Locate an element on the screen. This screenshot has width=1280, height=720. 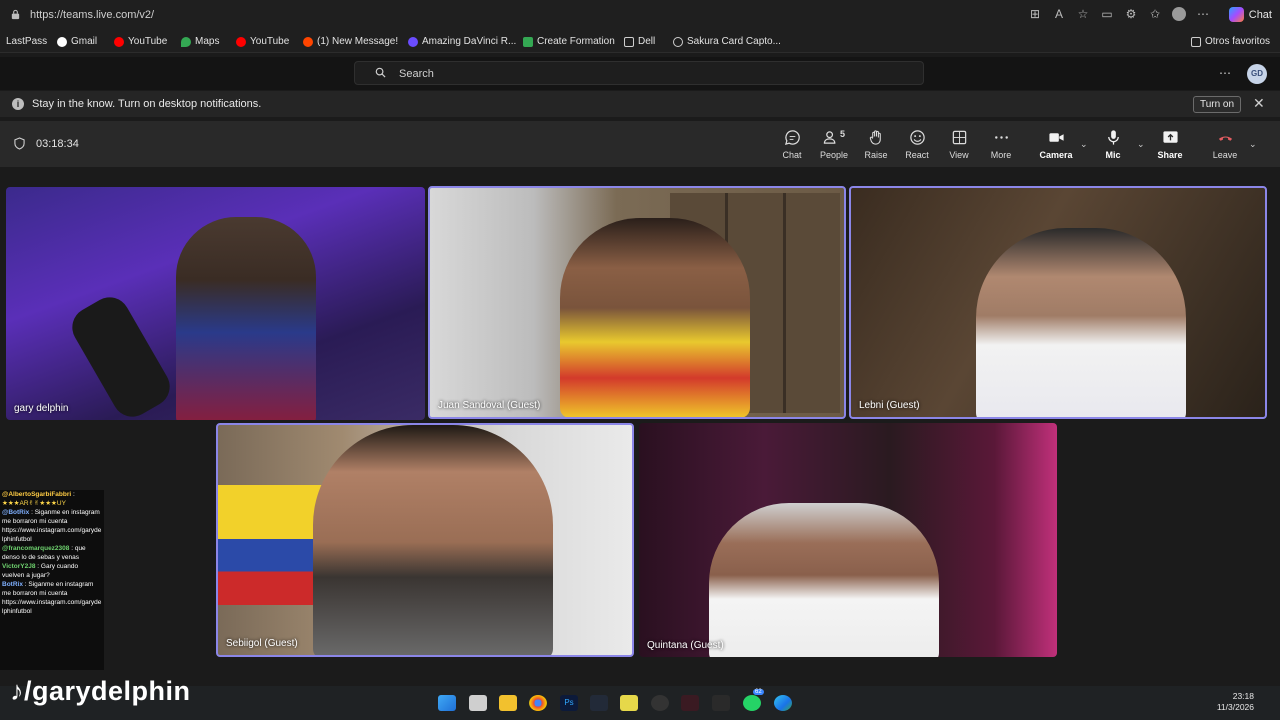
obs-icon is located at coordinates (660, 703).